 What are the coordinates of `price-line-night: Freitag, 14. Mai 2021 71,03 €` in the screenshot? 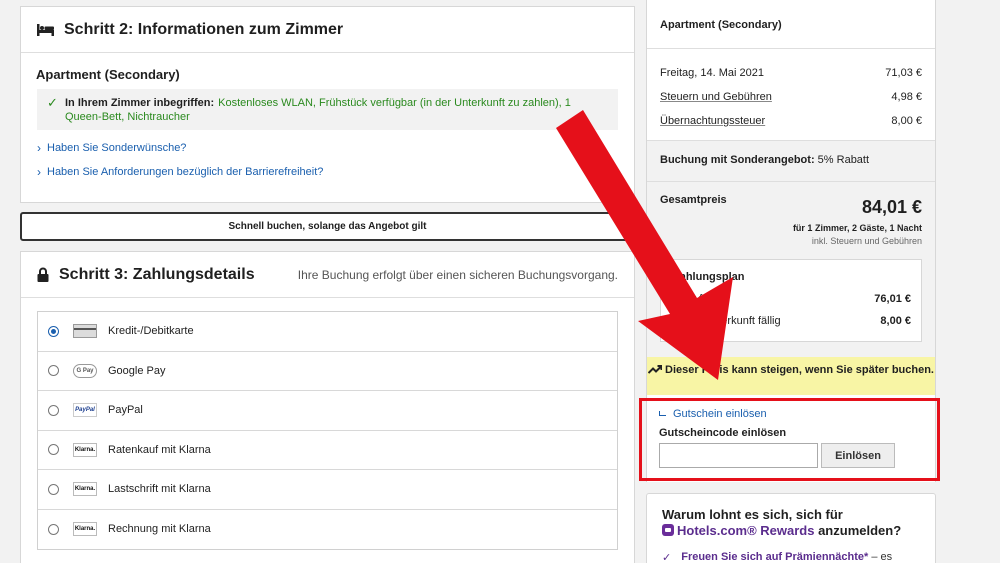 It's located at (791, 73).